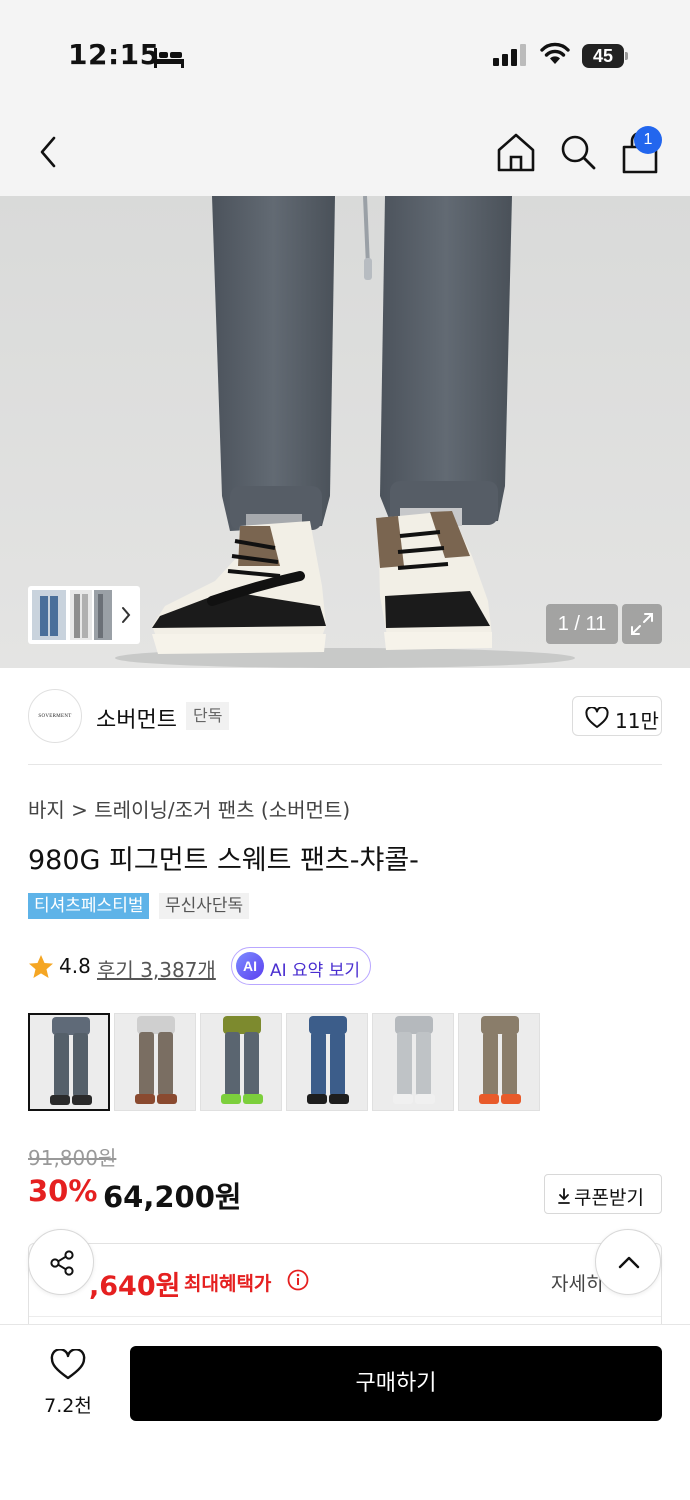 The width and height of the screenshot is (690, 1500). I want to click on cart-count-badge: 1, so click(648, 140).